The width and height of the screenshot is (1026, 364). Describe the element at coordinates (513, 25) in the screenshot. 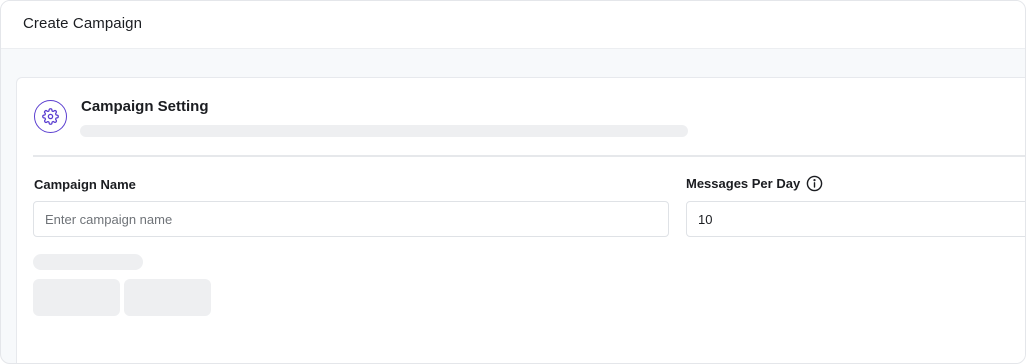

I see `page-header: Create Campaign` at that location.